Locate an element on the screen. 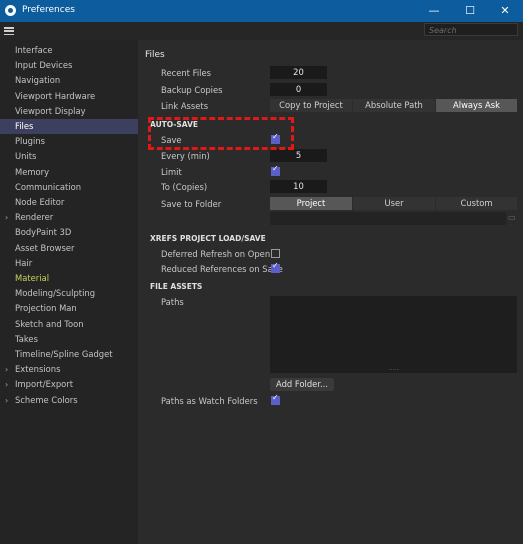  folder-custom-option: Custom is located at coordinates (476, 203).